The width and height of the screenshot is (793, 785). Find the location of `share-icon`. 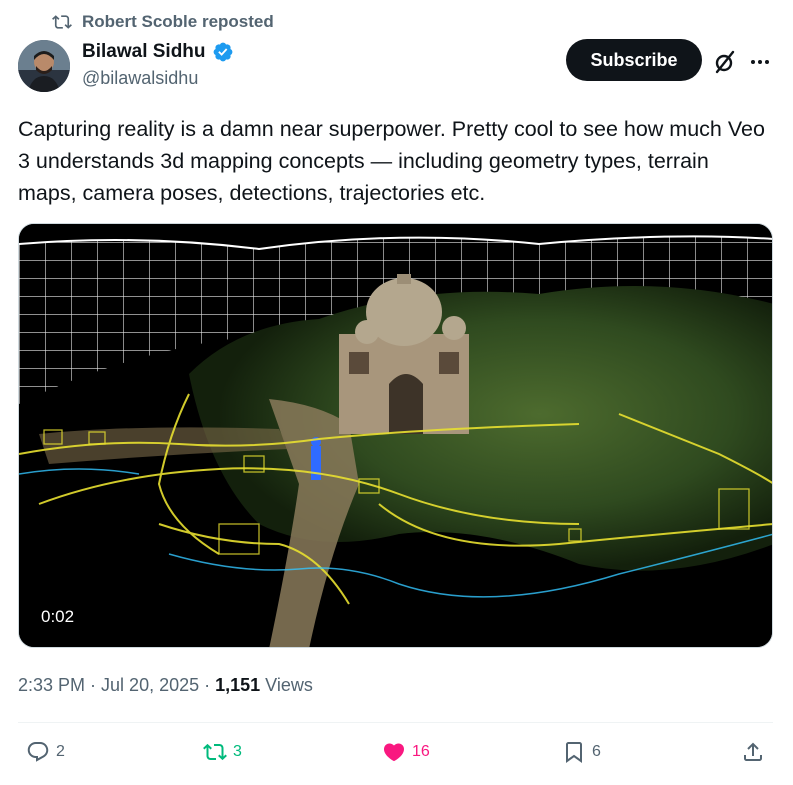

share-icon is located at coordinates (753, 751).